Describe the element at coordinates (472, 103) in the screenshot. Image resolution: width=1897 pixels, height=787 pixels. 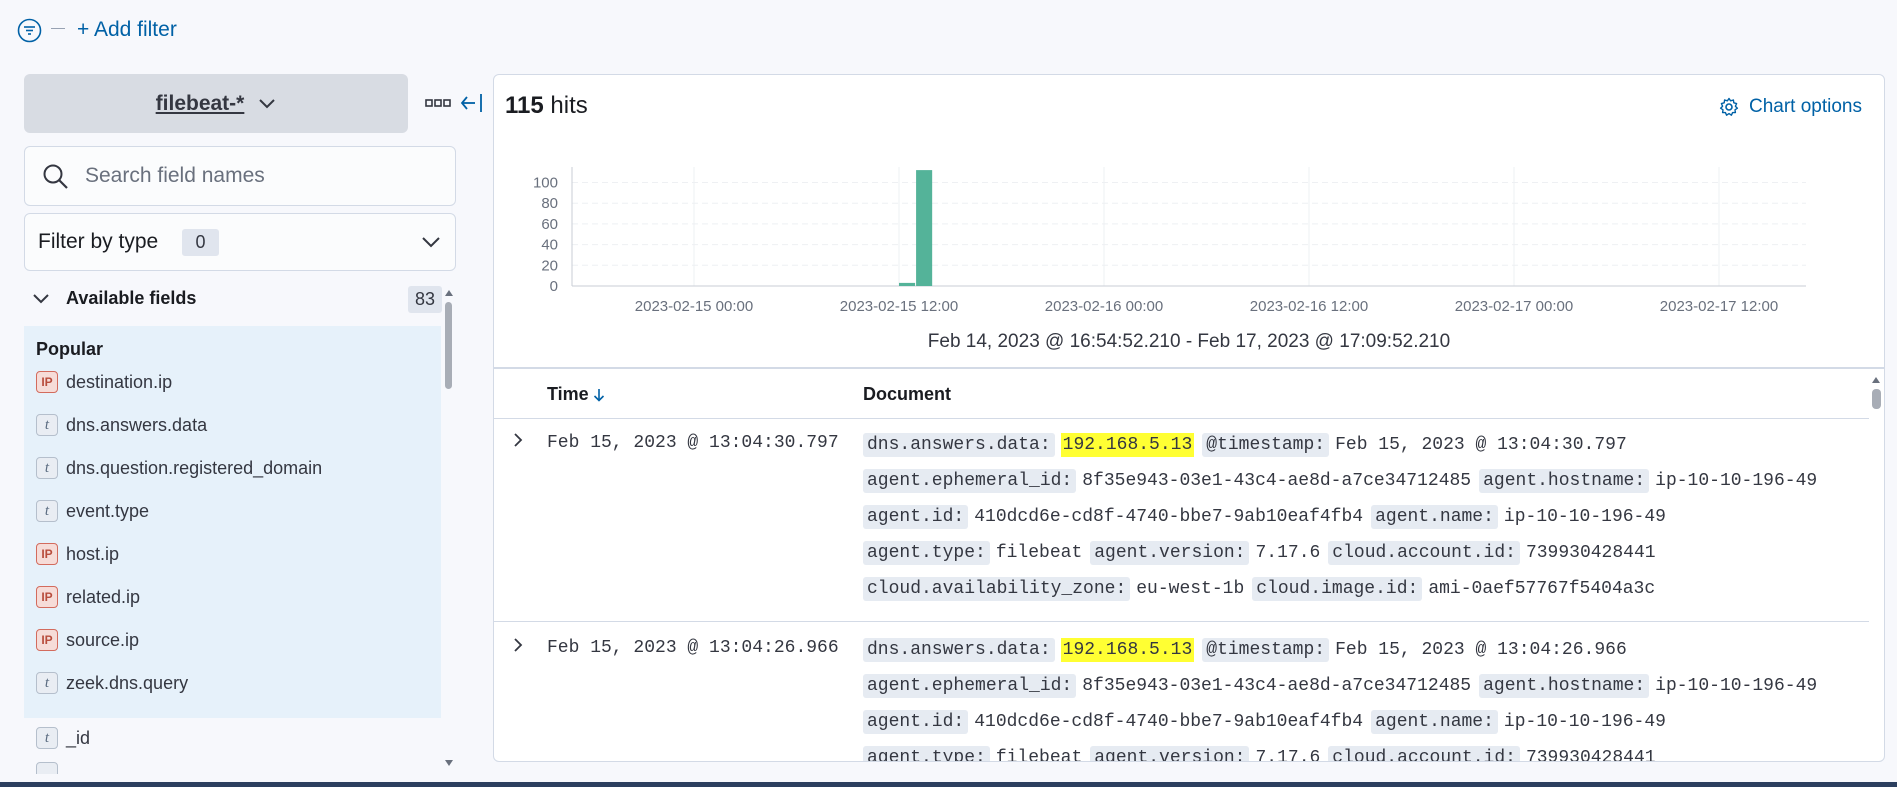
I see `collapse-sidebar-icon` at that location.